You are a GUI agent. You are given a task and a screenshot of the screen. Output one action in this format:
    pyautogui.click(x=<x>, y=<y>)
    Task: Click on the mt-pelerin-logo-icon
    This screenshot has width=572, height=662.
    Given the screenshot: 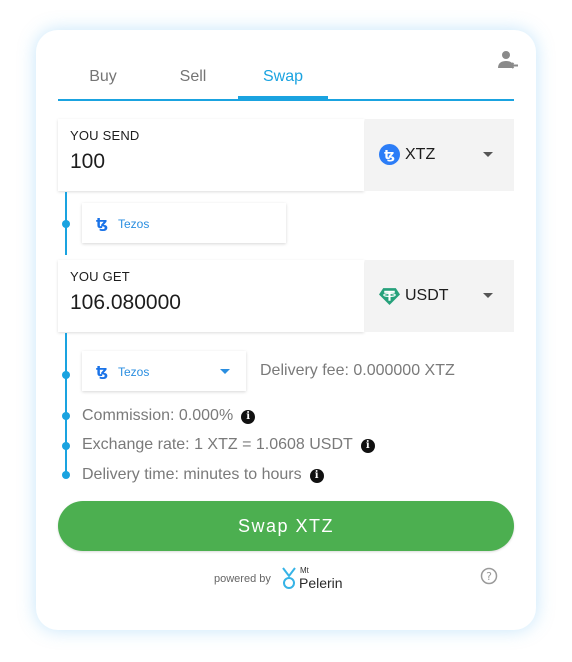 What is the action you would take?
    pyautogui.click(x=289, y=578)
    